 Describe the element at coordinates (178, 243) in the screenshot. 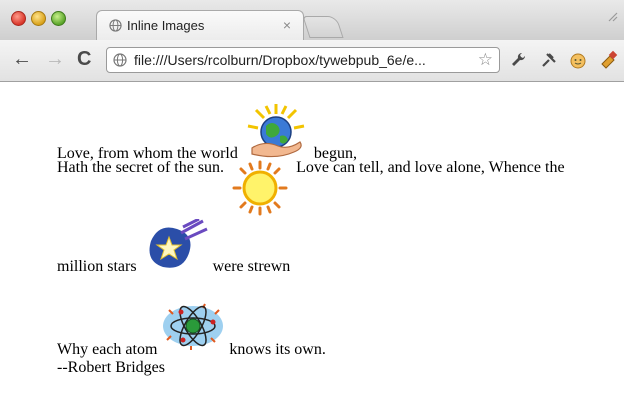

I see `shooting-star-icon` at that location.